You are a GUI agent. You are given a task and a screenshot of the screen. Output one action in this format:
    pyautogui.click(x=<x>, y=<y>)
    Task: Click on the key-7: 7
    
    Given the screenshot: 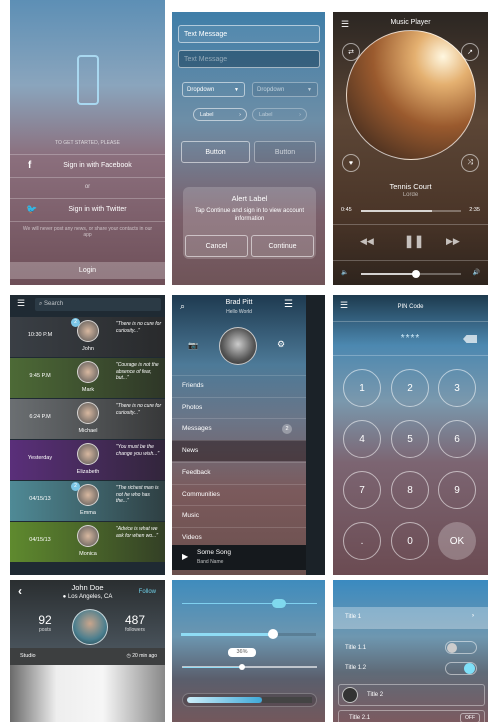 What is the action you would take?
    pyautogui.click(x=362, y=490)
    